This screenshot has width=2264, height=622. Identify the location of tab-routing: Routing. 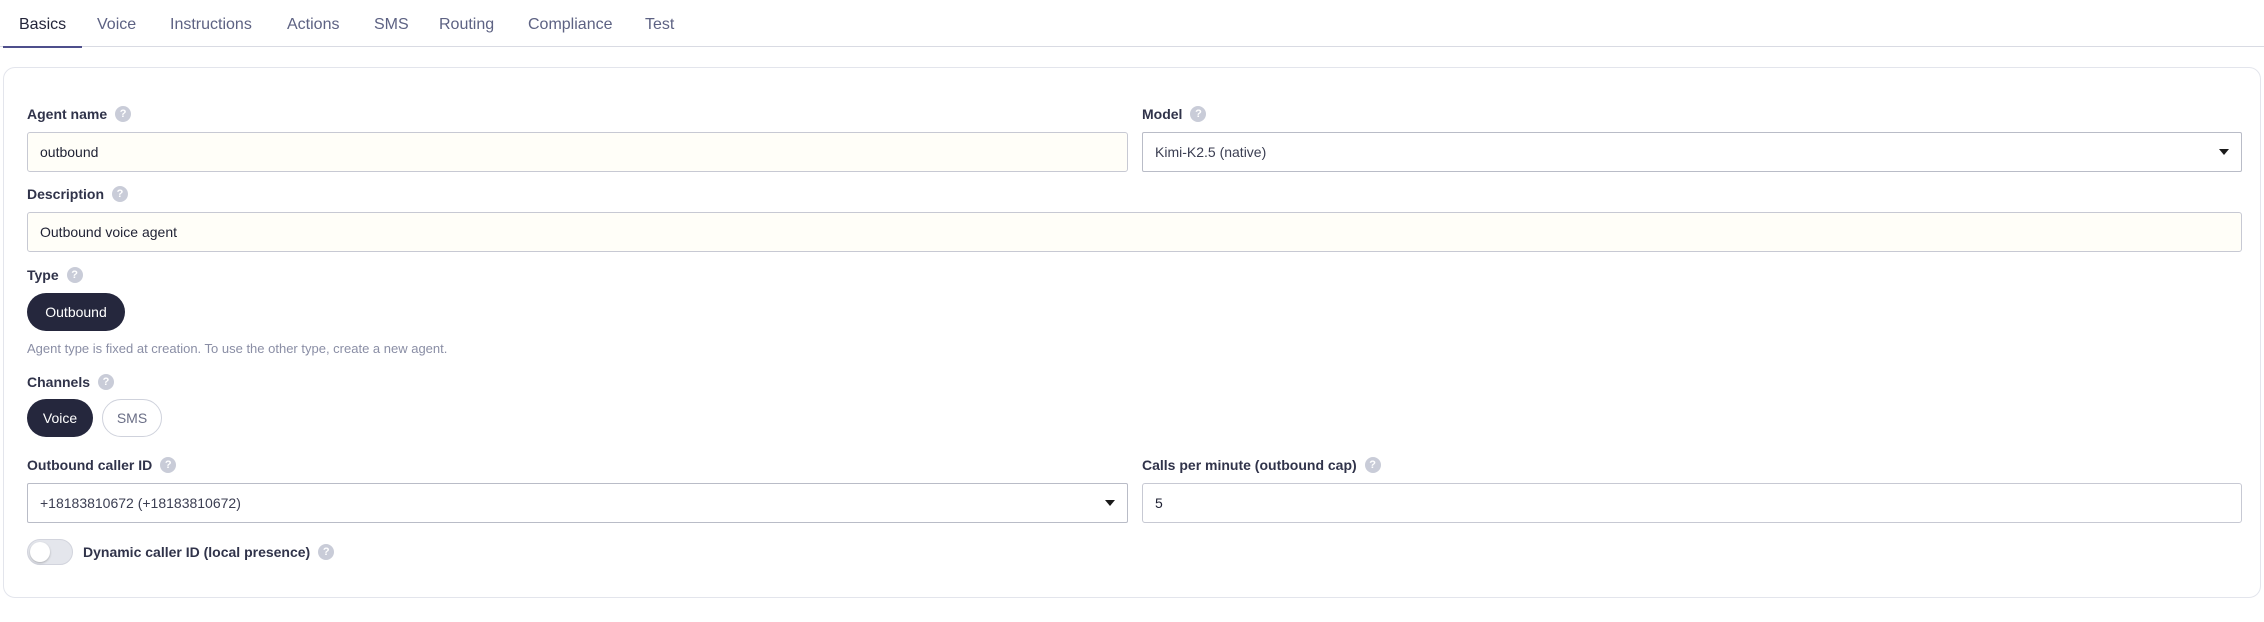
(466, 23).